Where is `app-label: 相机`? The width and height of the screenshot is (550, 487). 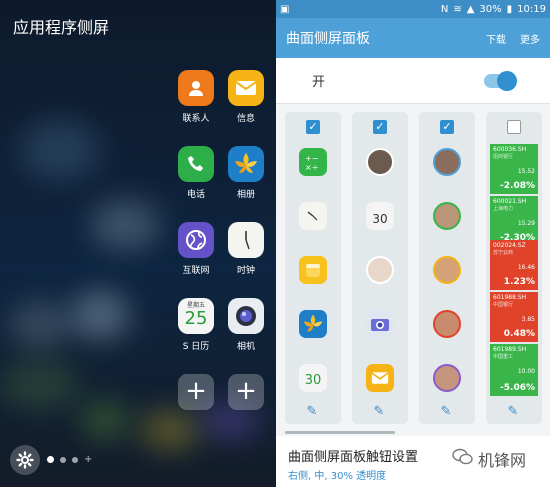 app-label: 相机 is located at coordinates (245, 347).